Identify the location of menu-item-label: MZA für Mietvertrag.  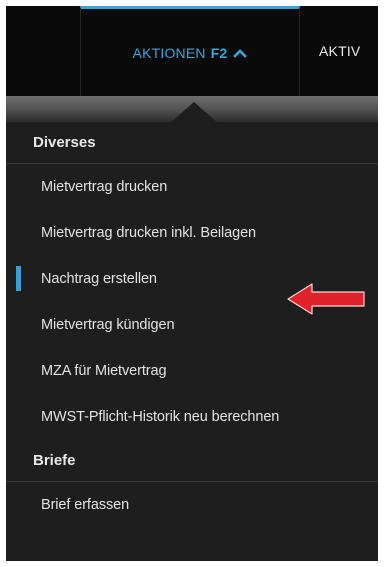
(104, 371).